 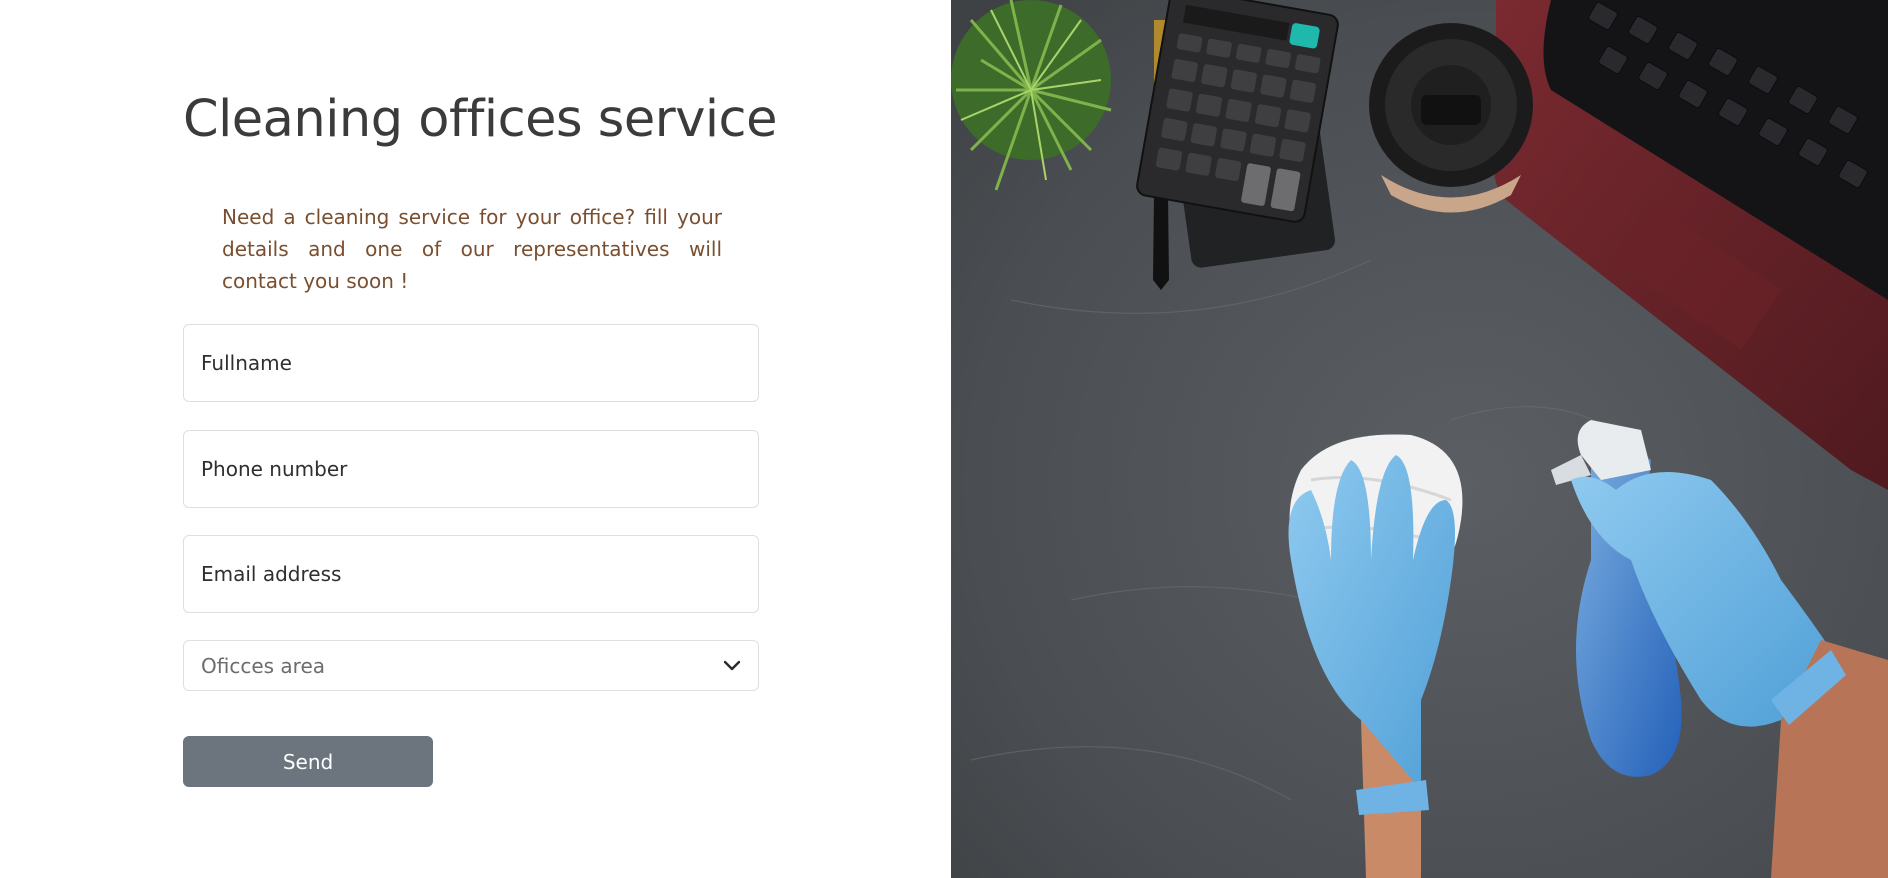 I want to click on phone-input, so click(x=471, y=469).